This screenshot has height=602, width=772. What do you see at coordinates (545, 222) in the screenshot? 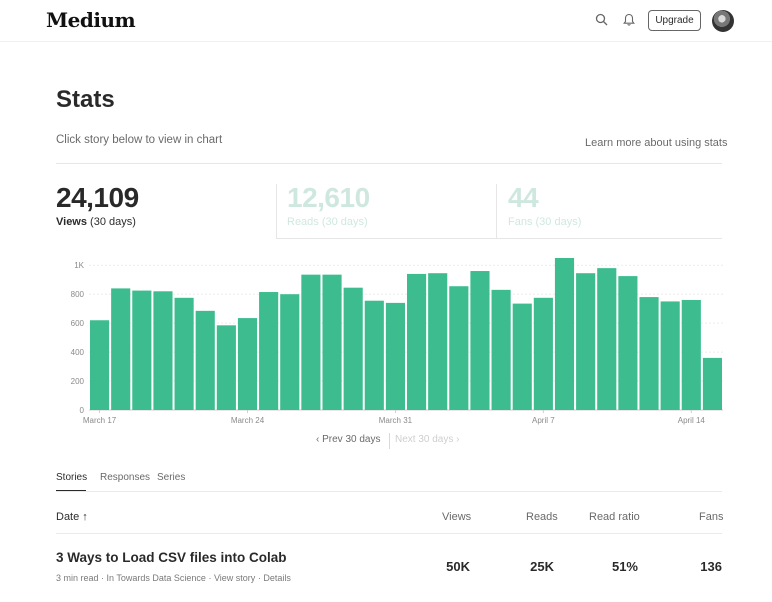
I see `stat-fans-label: Fans (30 days)` at bounding box center [545, 222].